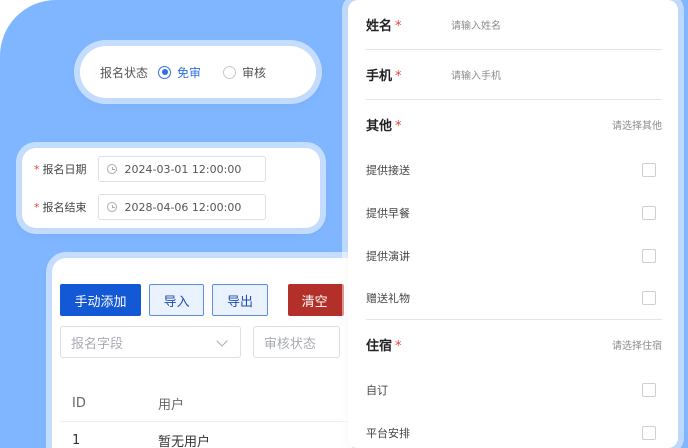 The width and height of the screenshot is (688, 448). Describe the element at coordinates (124, 72) in the screenshot. I see `status-label: 报名状态` at that location.